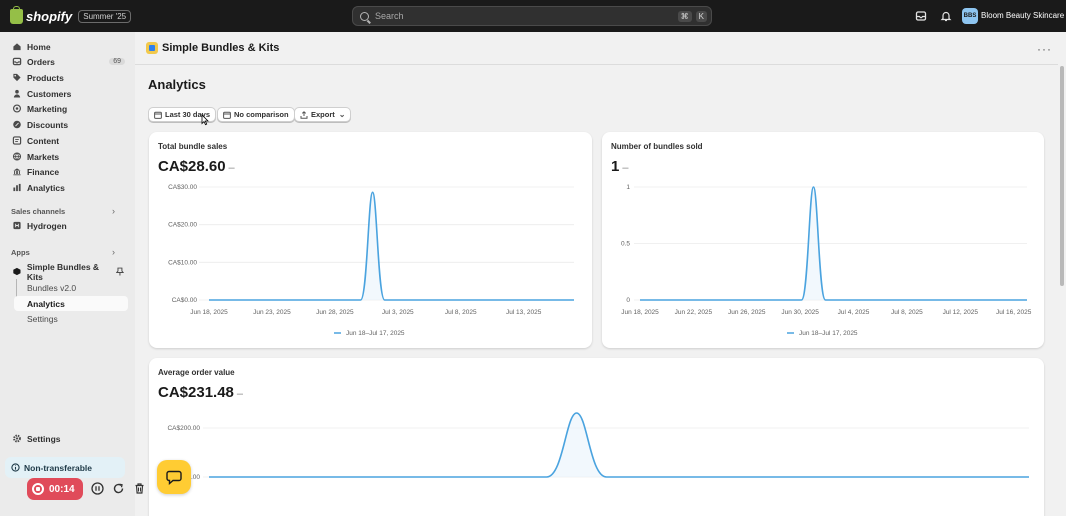 Image resolution: width=1066 pixels, height=516 pixels. I want to click on sidebar-item-label: Orders, so click(41, 61).